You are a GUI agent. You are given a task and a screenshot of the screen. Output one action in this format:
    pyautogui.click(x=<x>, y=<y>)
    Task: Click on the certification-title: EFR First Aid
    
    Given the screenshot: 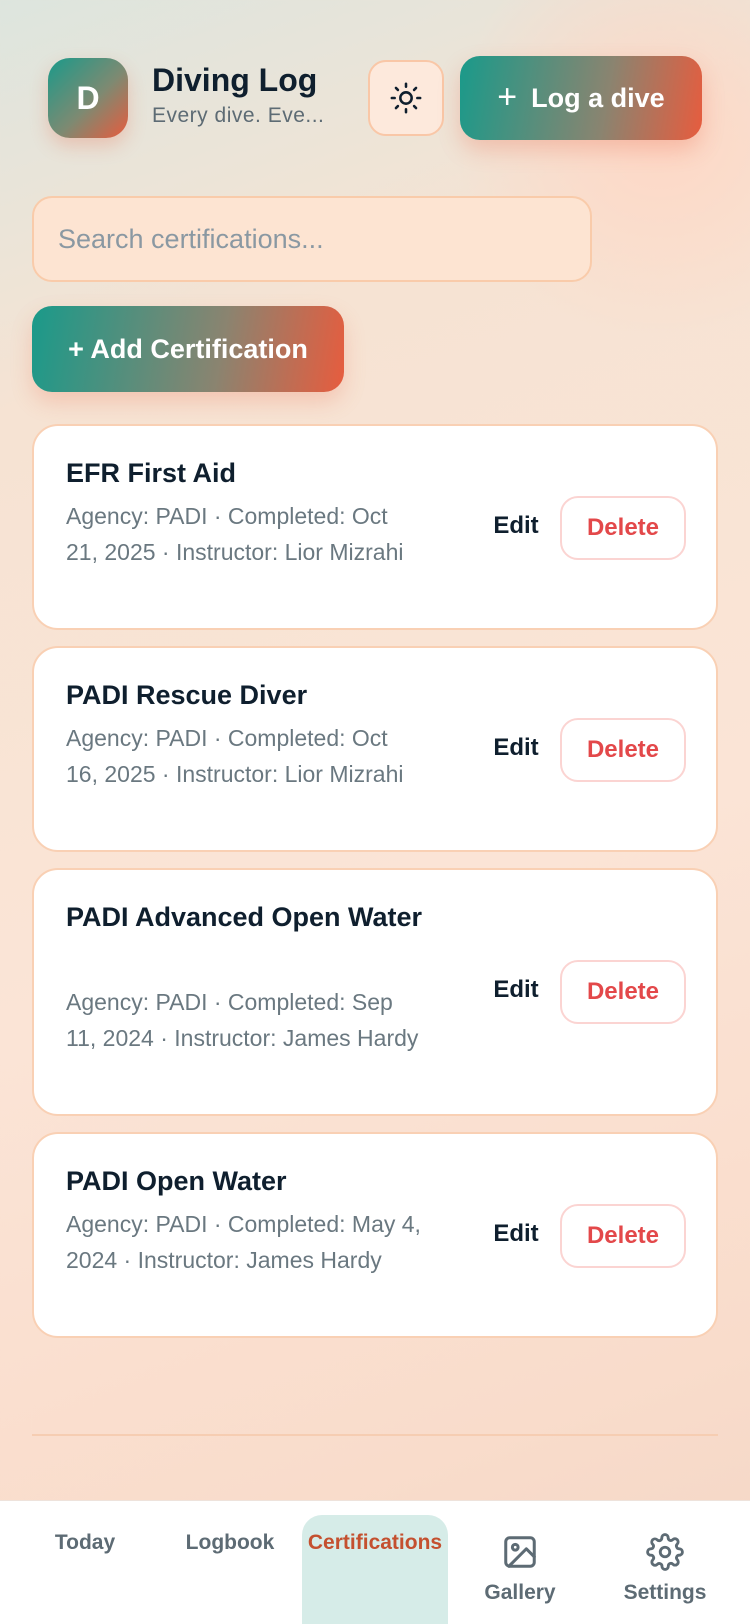 What is the action you would take?
    pyautogui.click(x=151, y=473)
    